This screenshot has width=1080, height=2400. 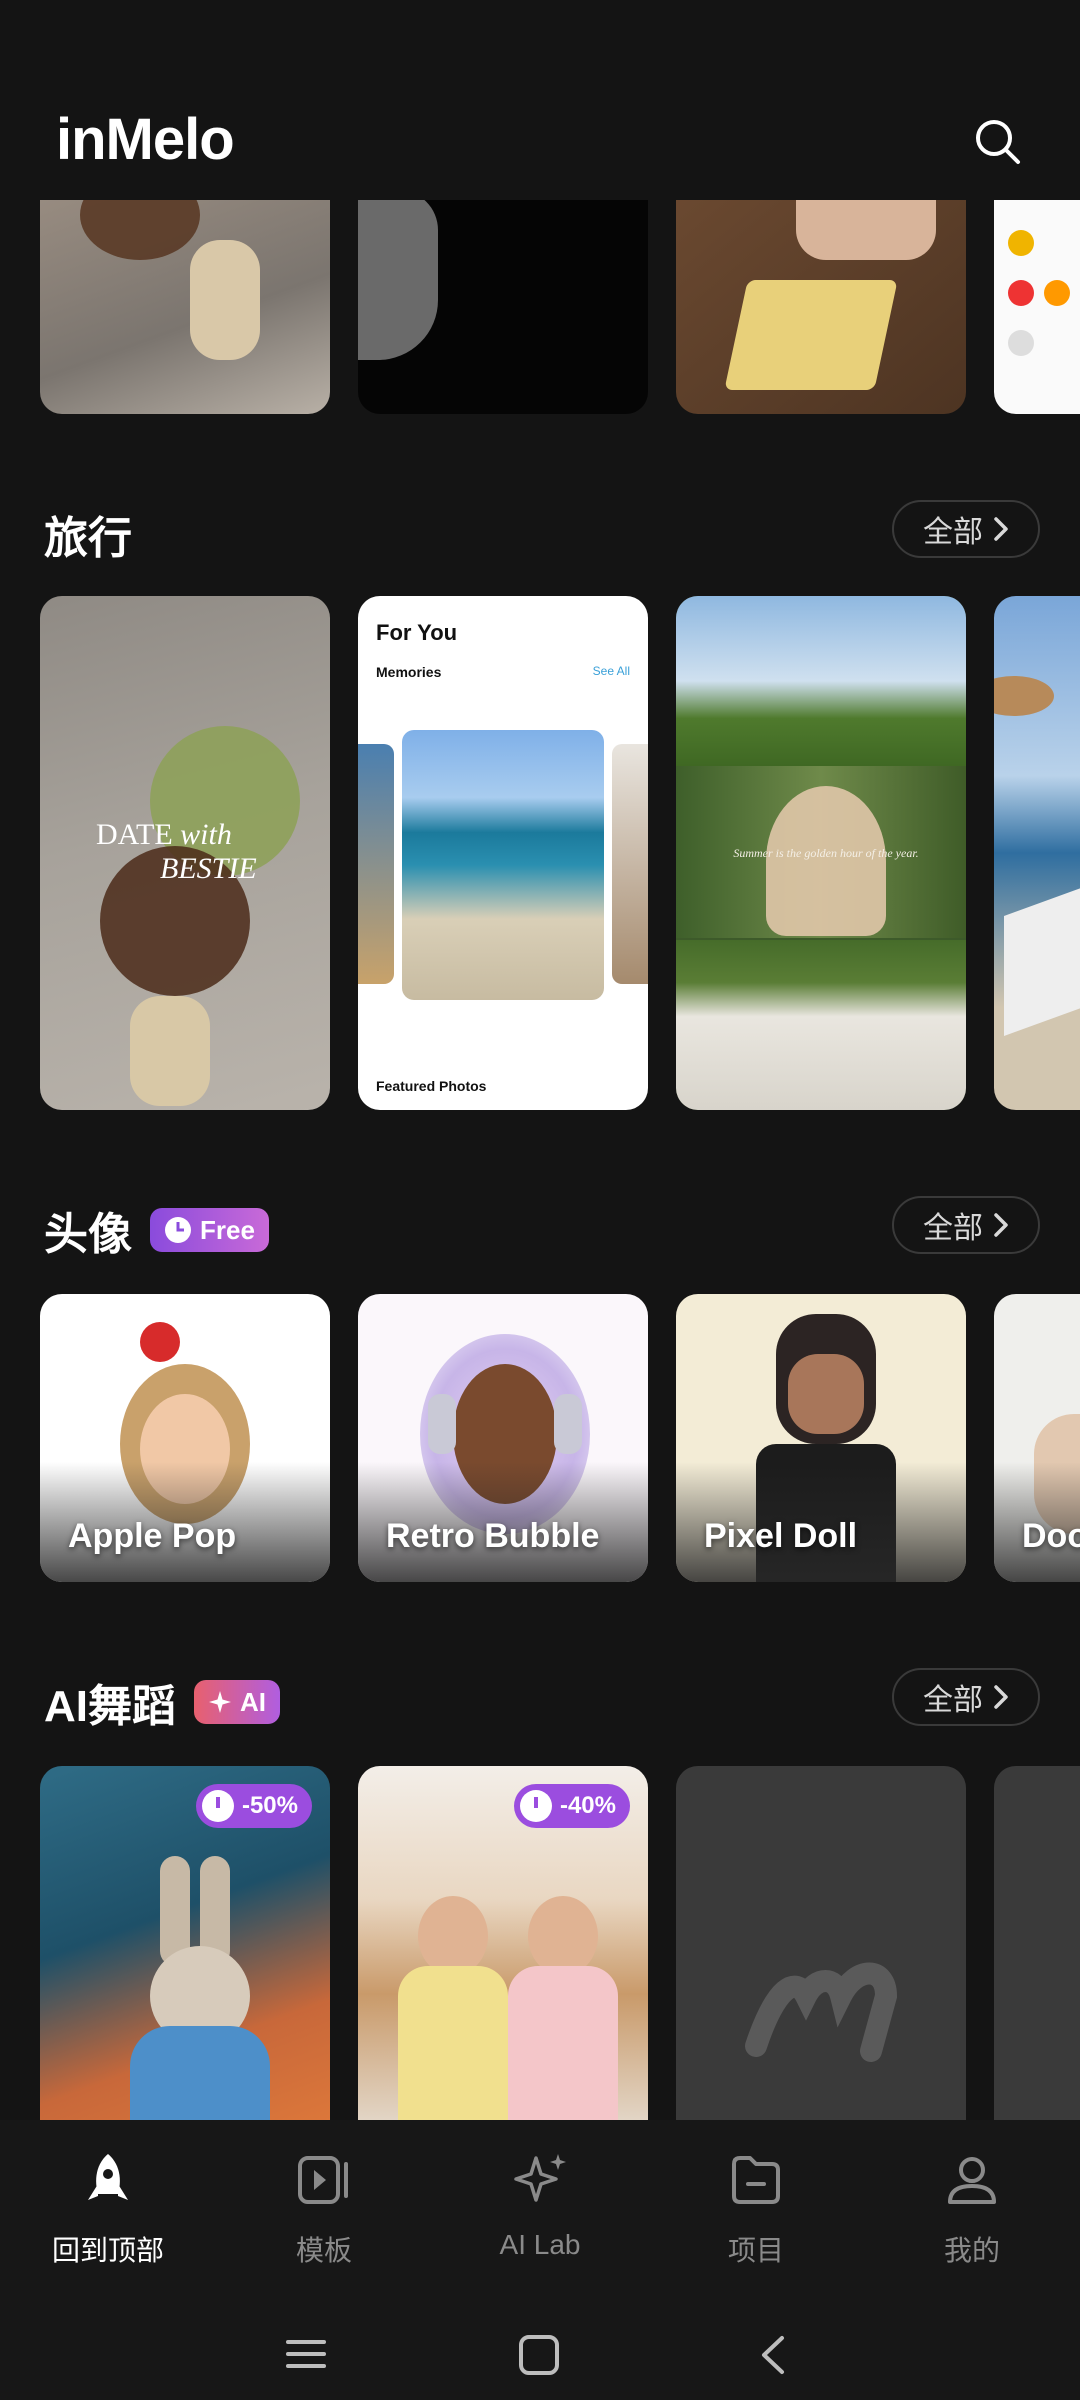 I want to click on nav-item-top: 回到顶部, so click(x=108, y=2209).